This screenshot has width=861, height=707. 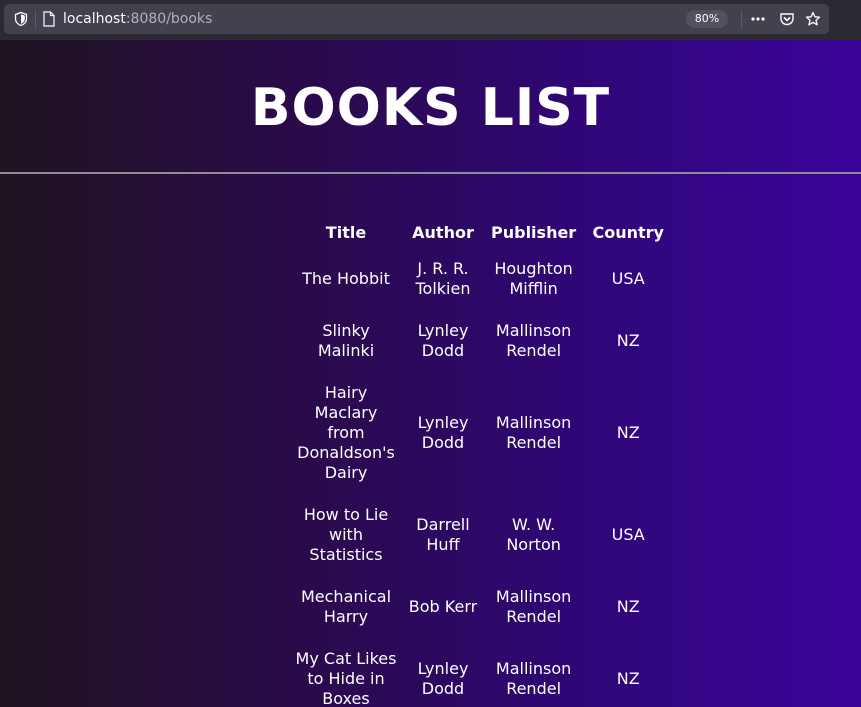 What do you see at coordinates (443, 232) in the screenshot?
I see `column-header-author: Author` at bounding box center [443, 232].